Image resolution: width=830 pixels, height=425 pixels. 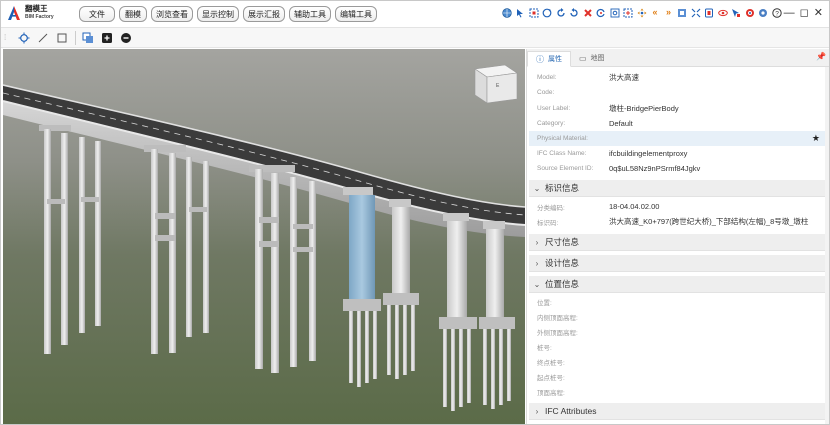 What do you see at coordinates (677, 77) in the screenshot?
I see `prop-row-model: Model: 洪大高速` at bounding box center [677, 77].